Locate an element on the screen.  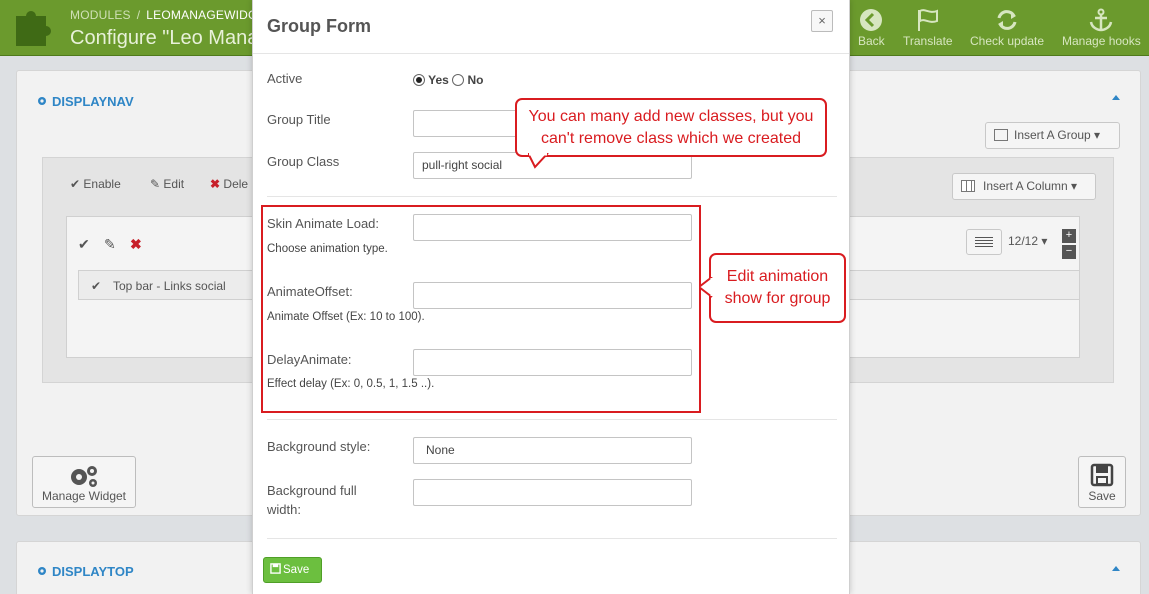
group-title-label: Group Title is located at coordinates (299, 119).